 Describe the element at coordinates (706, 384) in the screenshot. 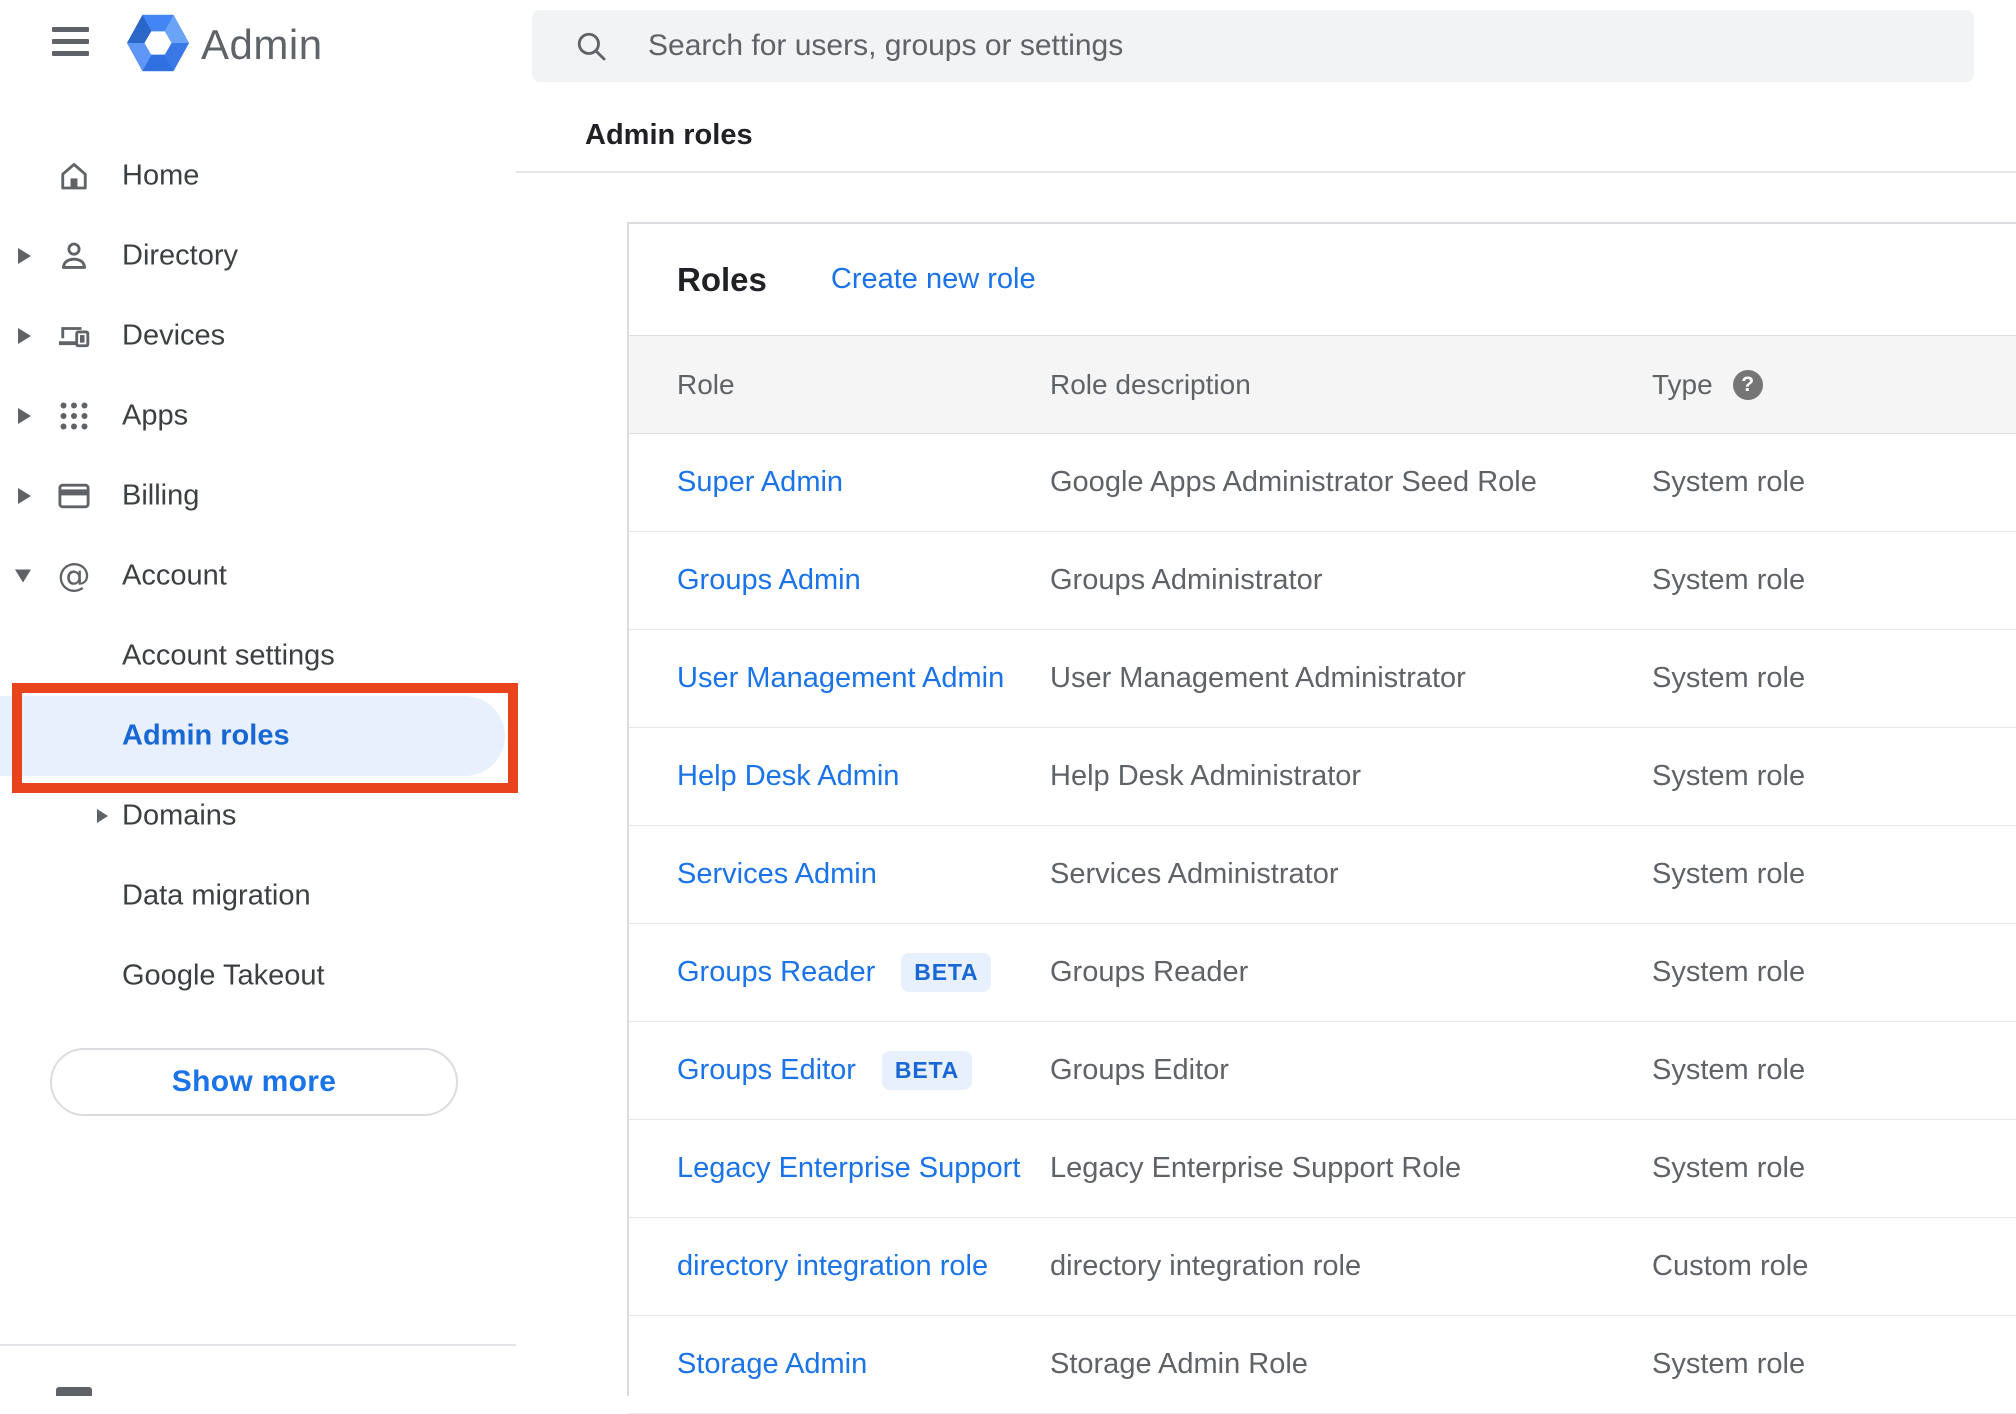

I see `column-role: Role` at that location.